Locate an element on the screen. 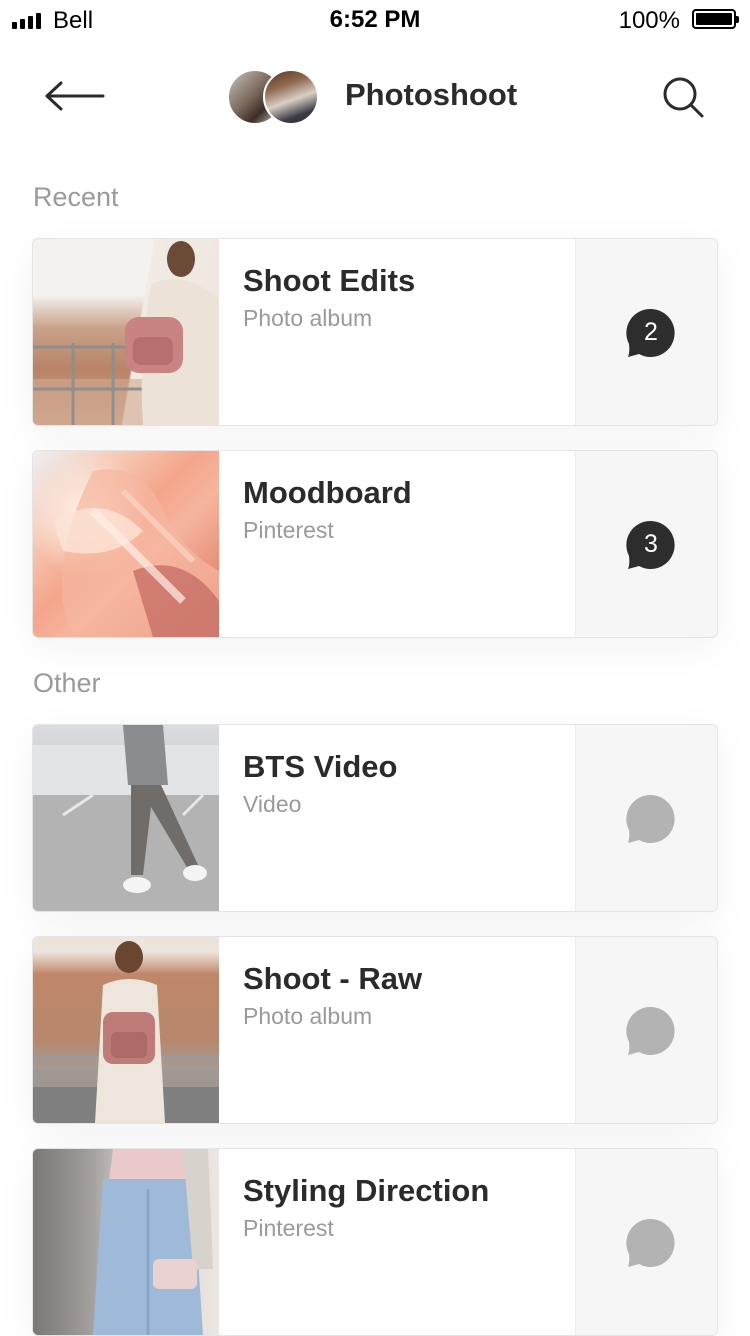  comment-count: 2 is located at coordinates (651, 332).